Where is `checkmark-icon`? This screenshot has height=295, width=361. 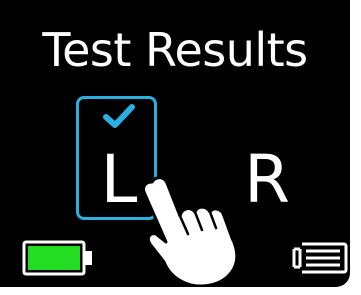
checkmark-icon is located at coordinates (119, 116).